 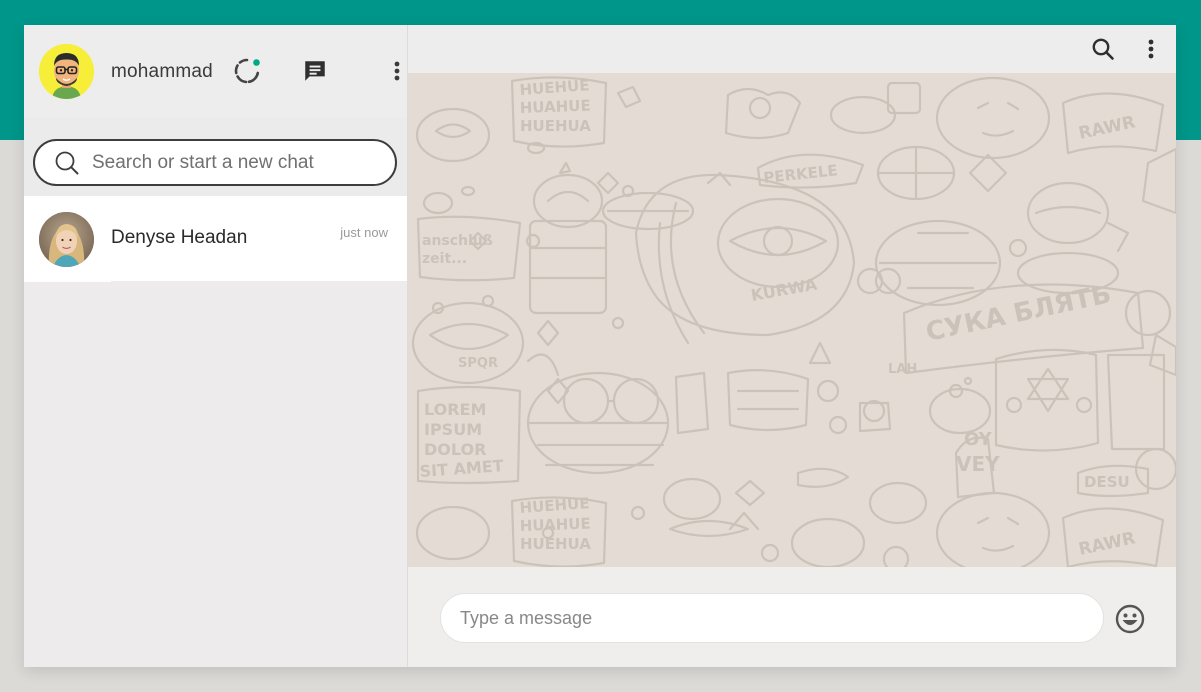 What do you see at coordinates (978, 464) in the screenshot?
I see `wallpaper-text: VEY` at bounding box center [978, 464].